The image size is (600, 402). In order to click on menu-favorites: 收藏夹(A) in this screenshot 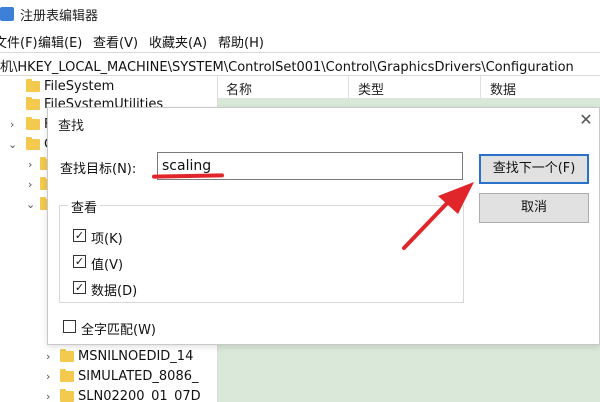, I will do `click(178, 41)`.